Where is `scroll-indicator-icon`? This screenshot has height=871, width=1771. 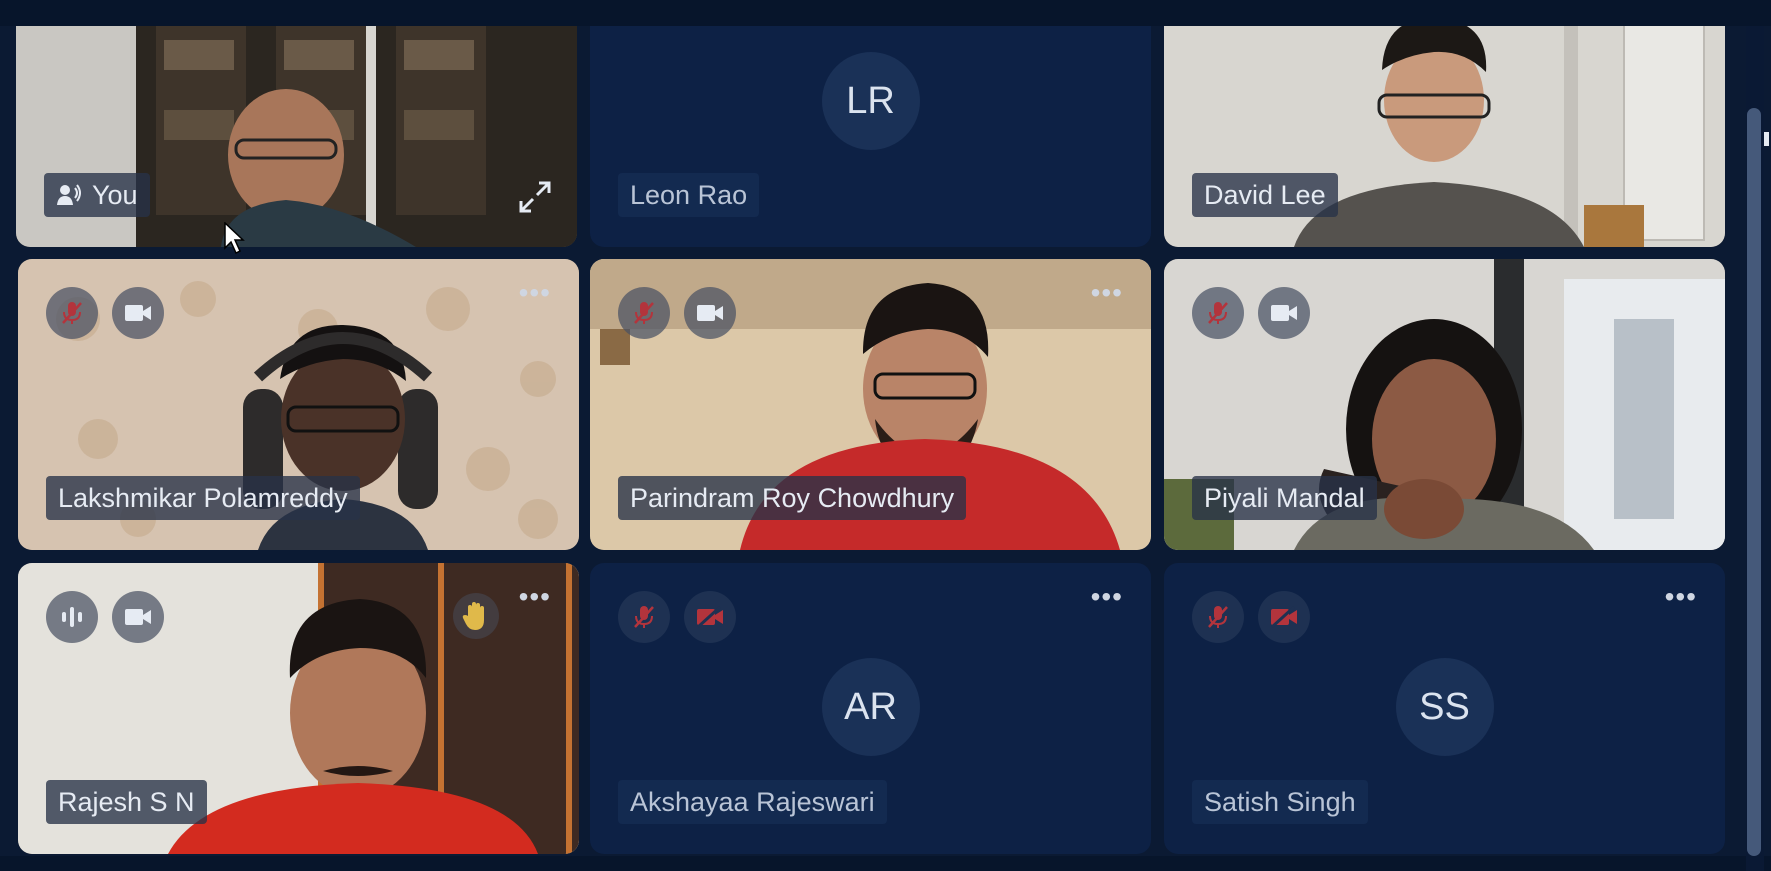
scroll-indicator-icon is located at coordinates (1766, 139).